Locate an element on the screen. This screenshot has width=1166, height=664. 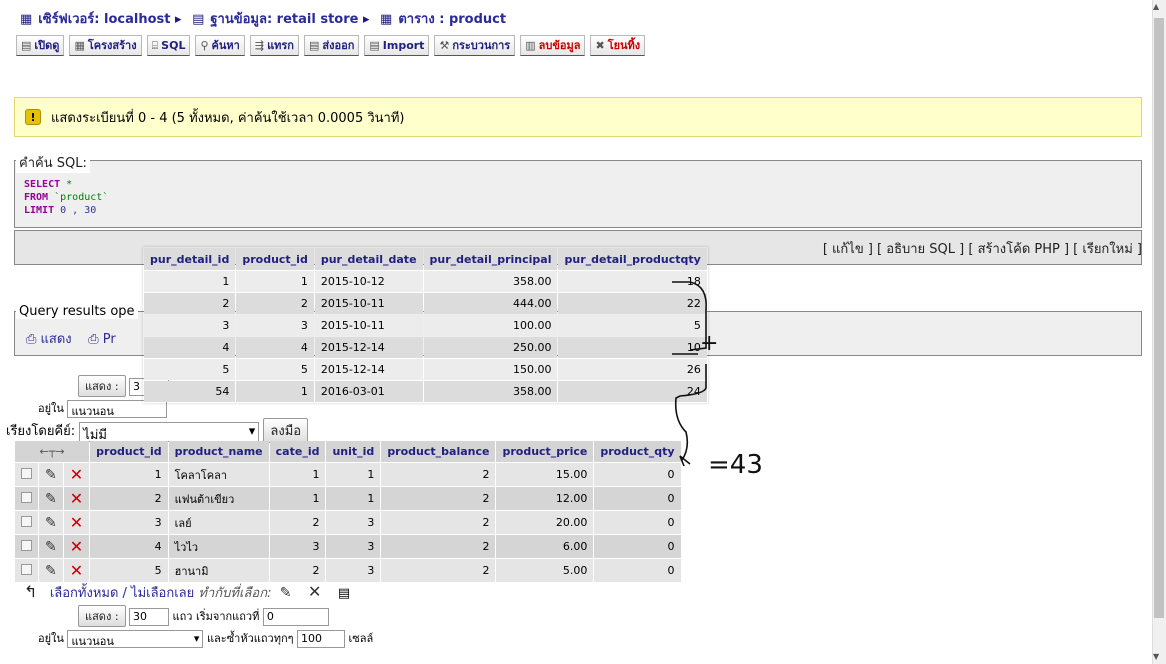
insert-icon: ⇶ is located at coordinates (259, 45).